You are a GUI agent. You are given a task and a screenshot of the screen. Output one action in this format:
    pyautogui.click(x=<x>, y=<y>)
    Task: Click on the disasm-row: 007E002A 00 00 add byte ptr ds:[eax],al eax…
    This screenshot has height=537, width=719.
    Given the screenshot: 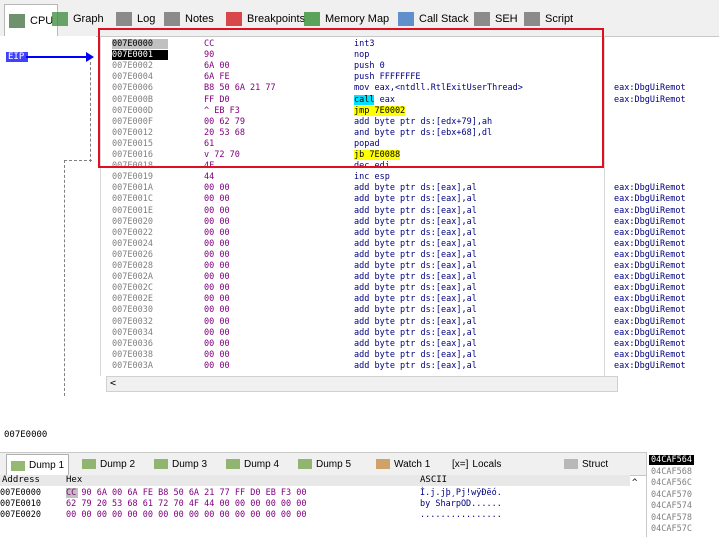 What is the action you would take?
    pyautogui.click(x=407, y=277)
    